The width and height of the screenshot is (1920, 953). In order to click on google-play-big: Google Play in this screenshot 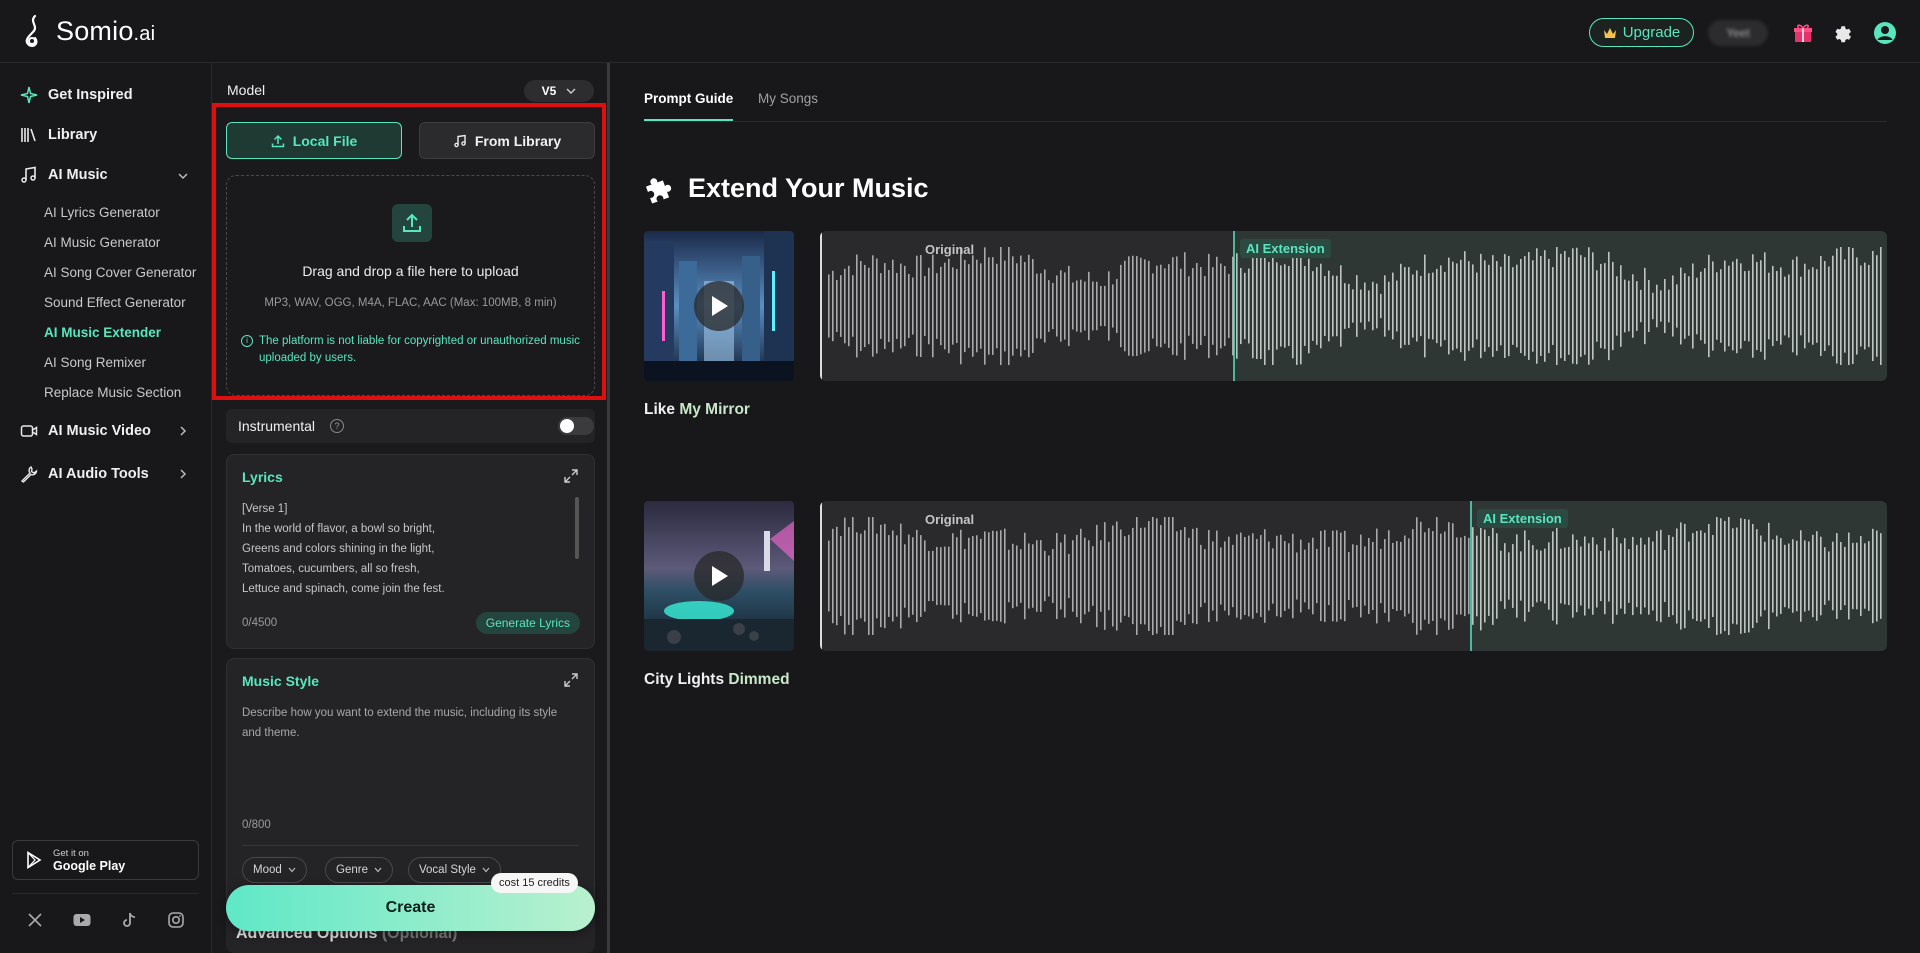, I will do `click(89, 865)`.